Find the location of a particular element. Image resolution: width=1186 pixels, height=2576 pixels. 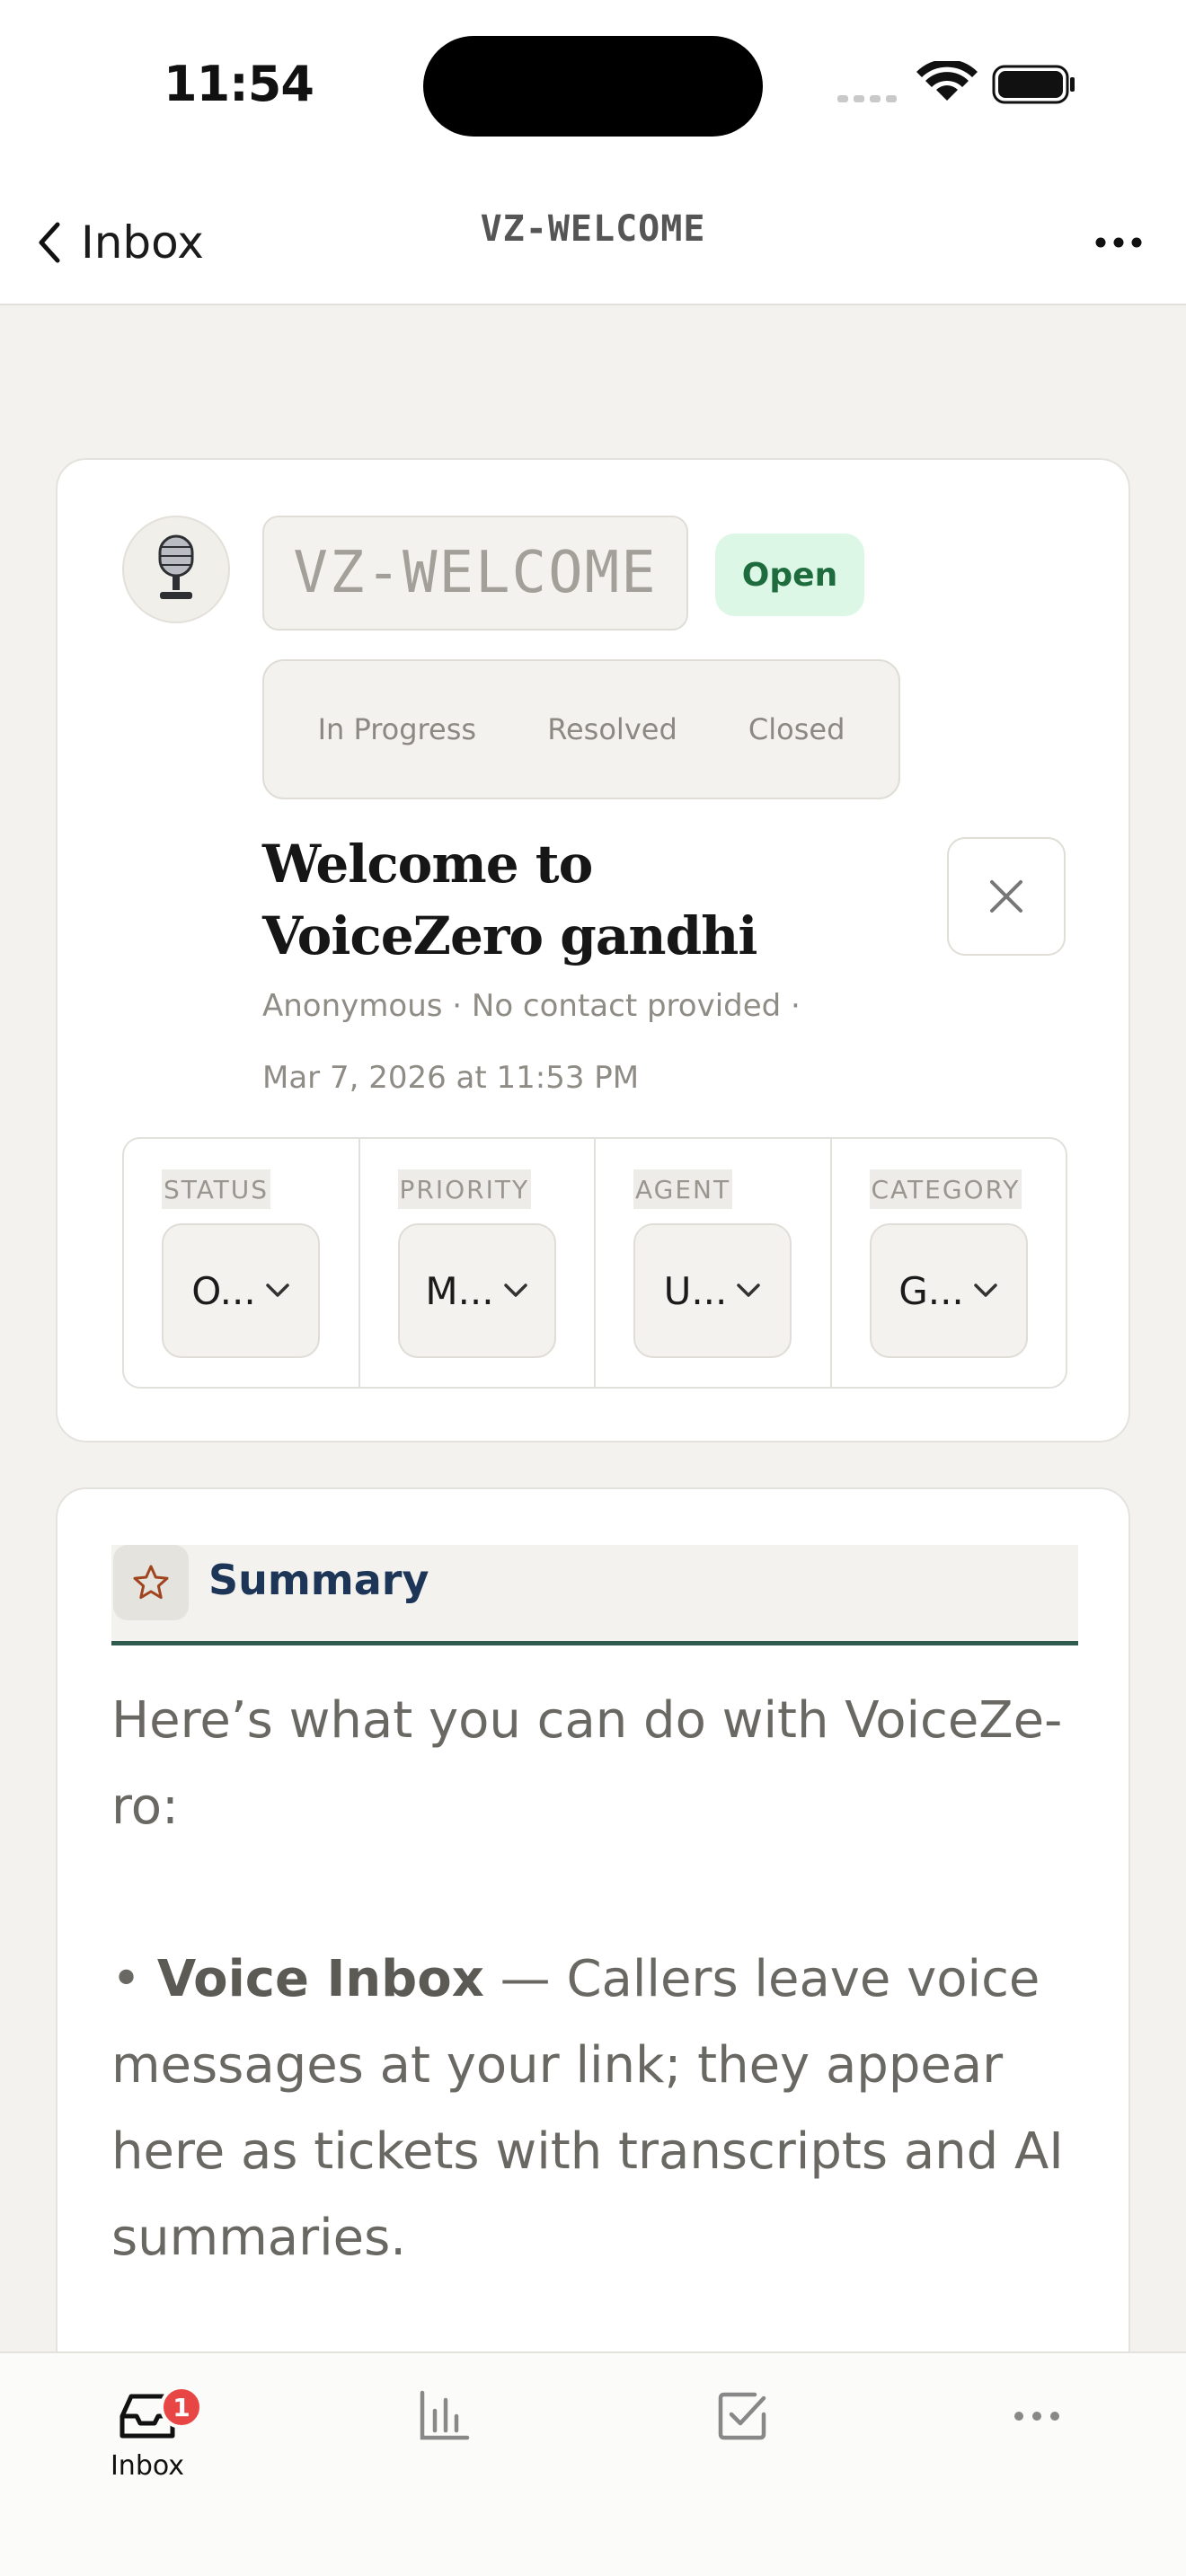

more-options-button is located at coordinates (1118, 242).